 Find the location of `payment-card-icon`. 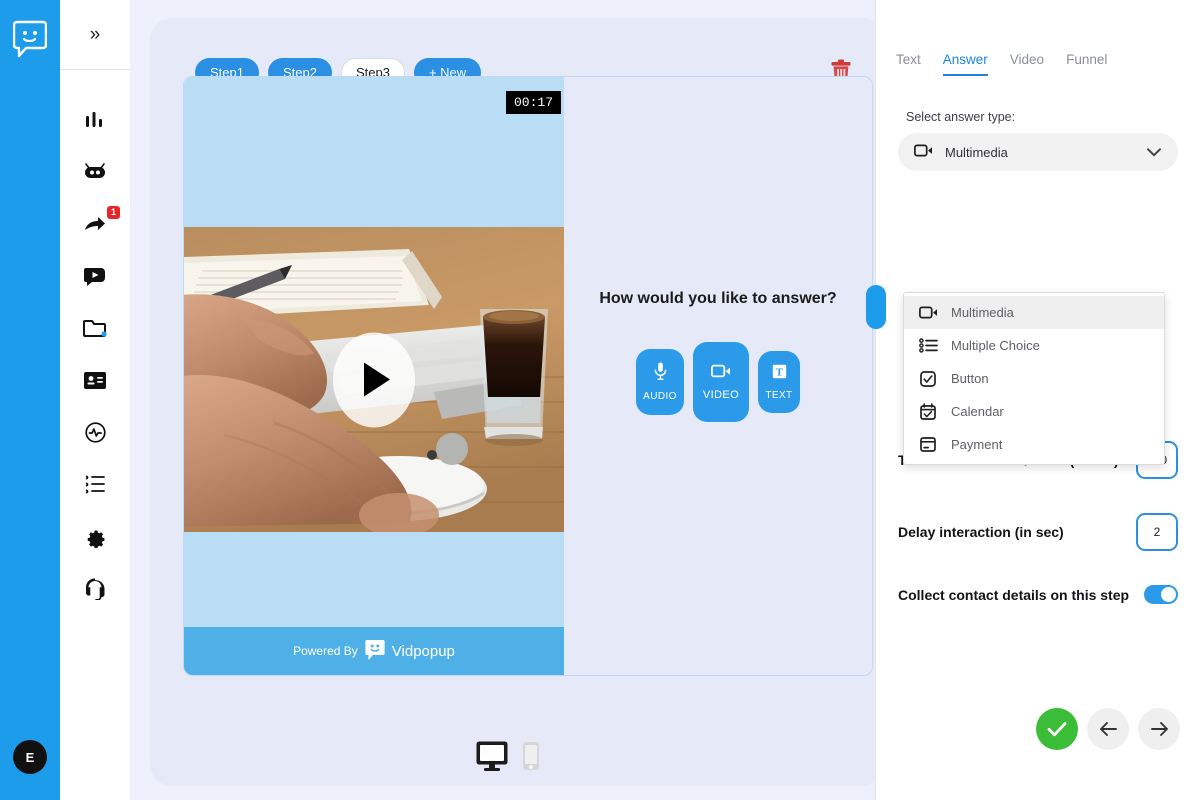

payment-card-icon is located at coordinates (928, 444).